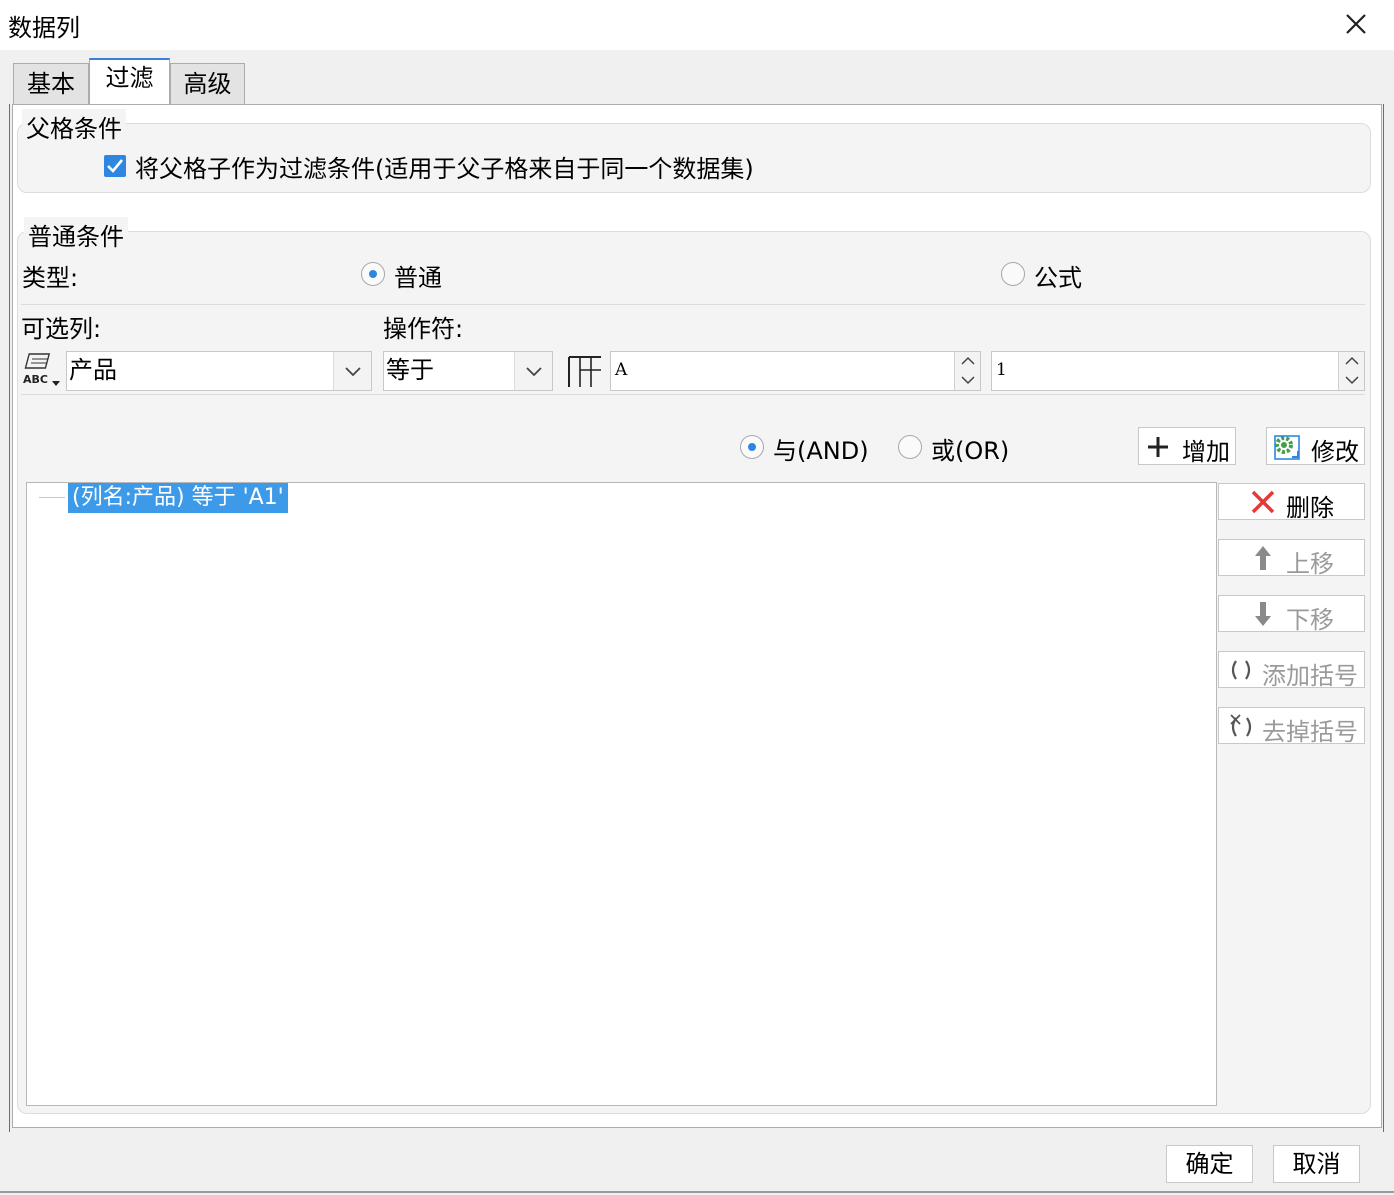 The image size is (1394, 1195). What do you see at coordinates (1241, 725) in the screenshot?
I see `remove-bracket-icon` at bounding box center [1241, 725].